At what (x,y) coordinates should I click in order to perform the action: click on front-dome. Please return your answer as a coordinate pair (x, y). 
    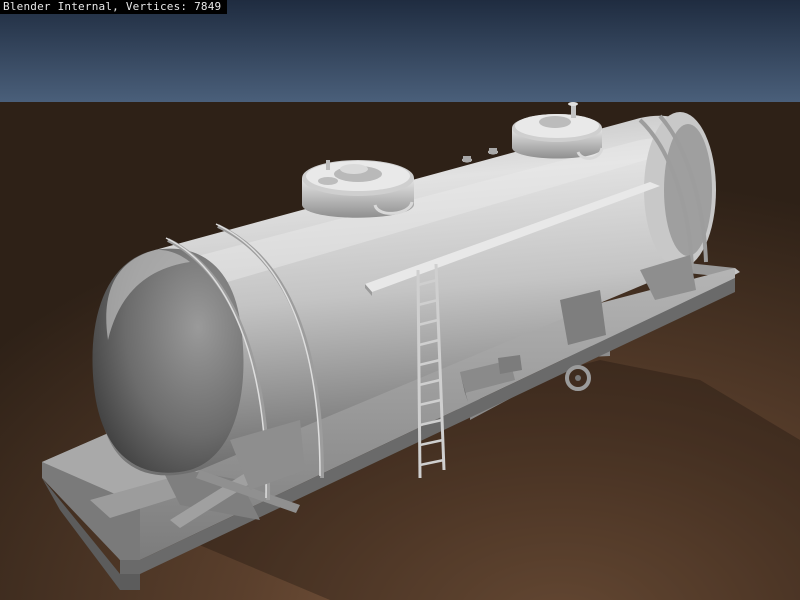
    Looking at the image, I should click on (358, 189).